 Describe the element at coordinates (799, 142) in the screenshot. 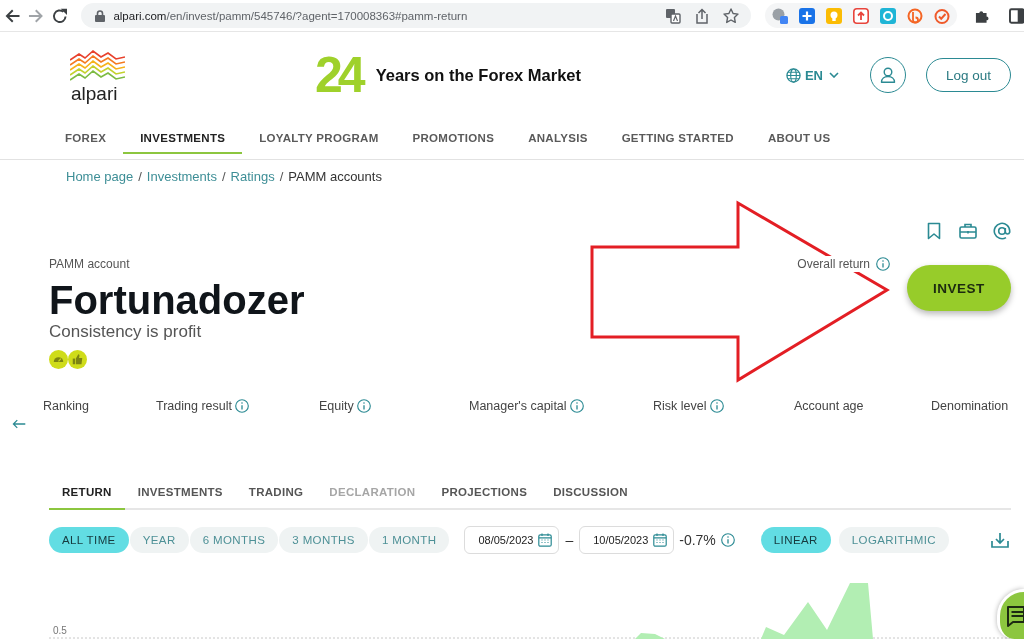

I see `nav-tab: ABOUT US` at that location.